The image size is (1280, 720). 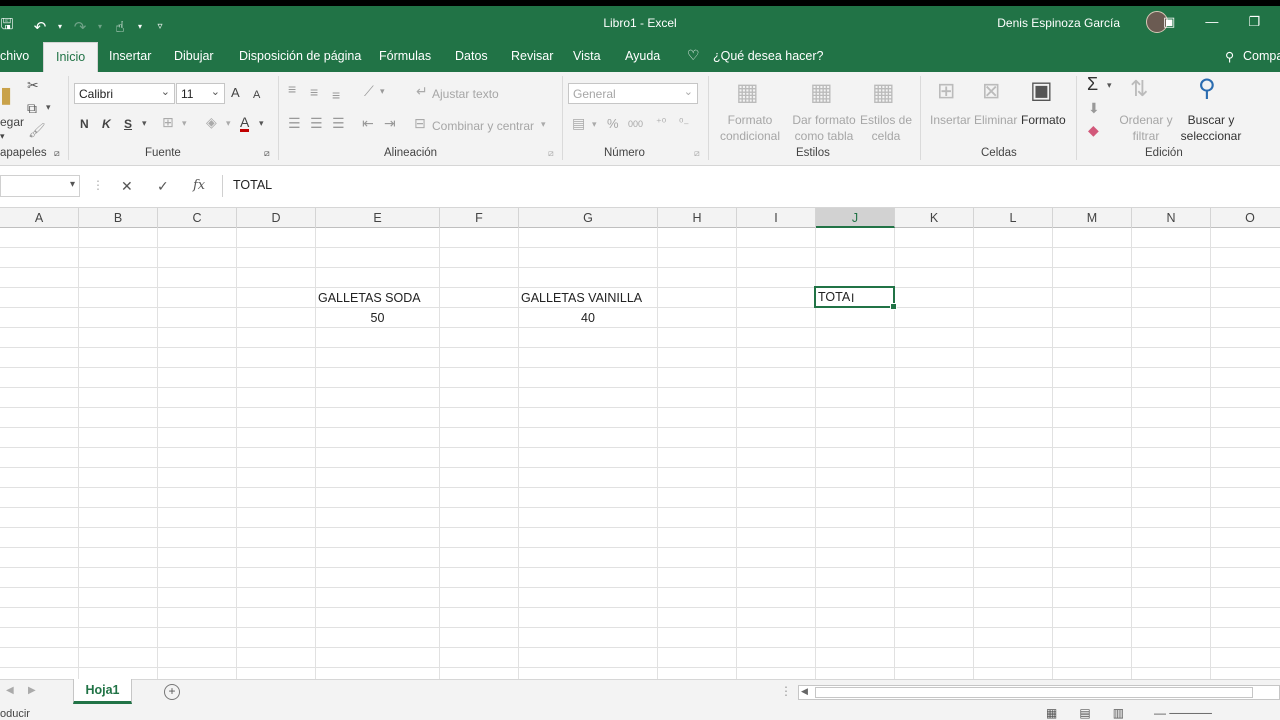 What do you see at coordinates (130, 56) in the screenshot?
I see `tab-insertar: Insertar` at bounding box center [130, 56].